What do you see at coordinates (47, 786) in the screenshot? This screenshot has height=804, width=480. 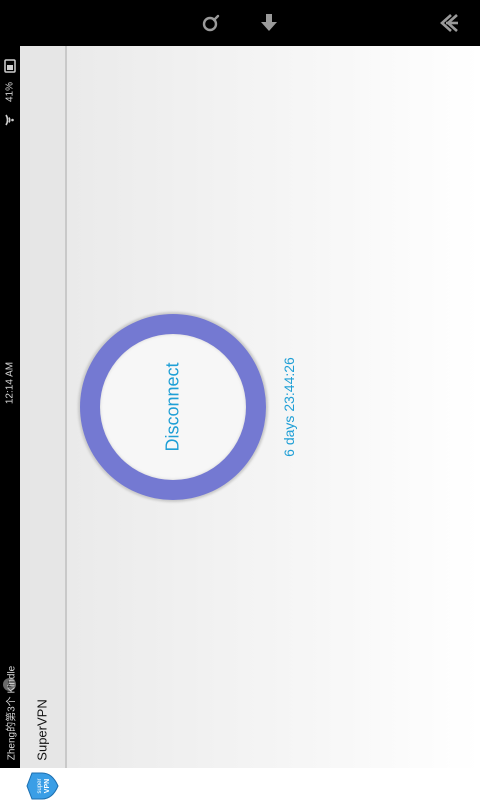 I see `logo-text-bottom: VPN` at bounding box center [47, 786].